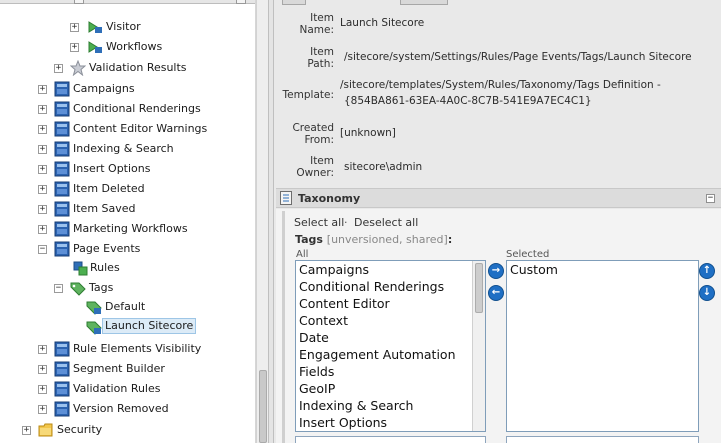 The width and height of the screenshot is (721, 443). Describe the element at coordinates (313, 134) in the screenshot. I see `created-from-label: Created From:` at that location.